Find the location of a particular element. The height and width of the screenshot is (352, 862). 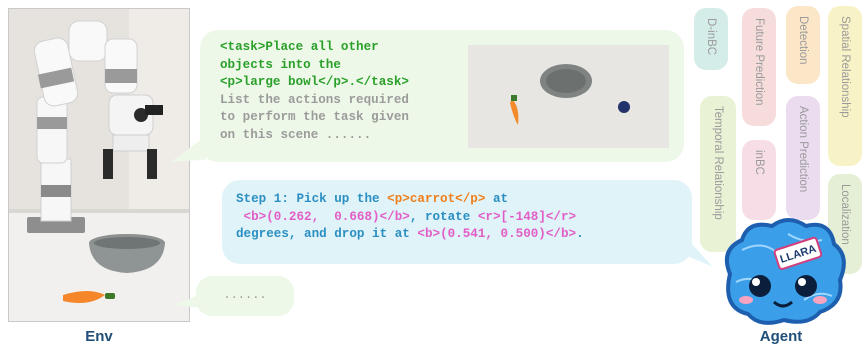

skill-card-action-prediction: Action Prediction is located at coordinates (803, 158).